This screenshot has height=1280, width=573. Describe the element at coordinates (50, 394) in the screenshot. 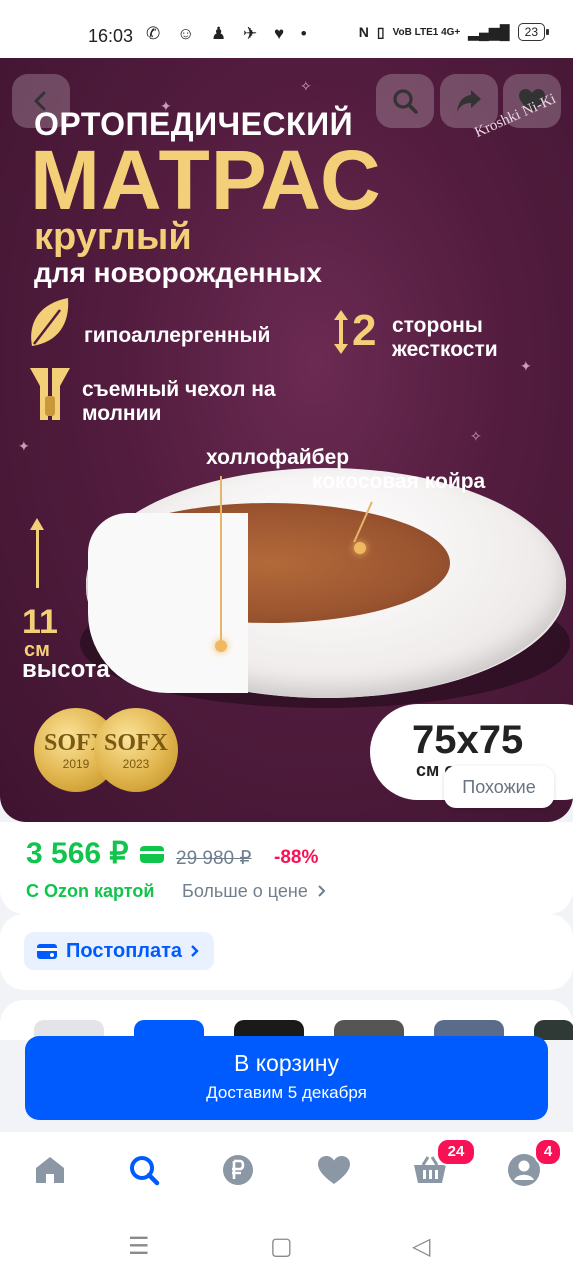

I see `zipper-icon` at that location.